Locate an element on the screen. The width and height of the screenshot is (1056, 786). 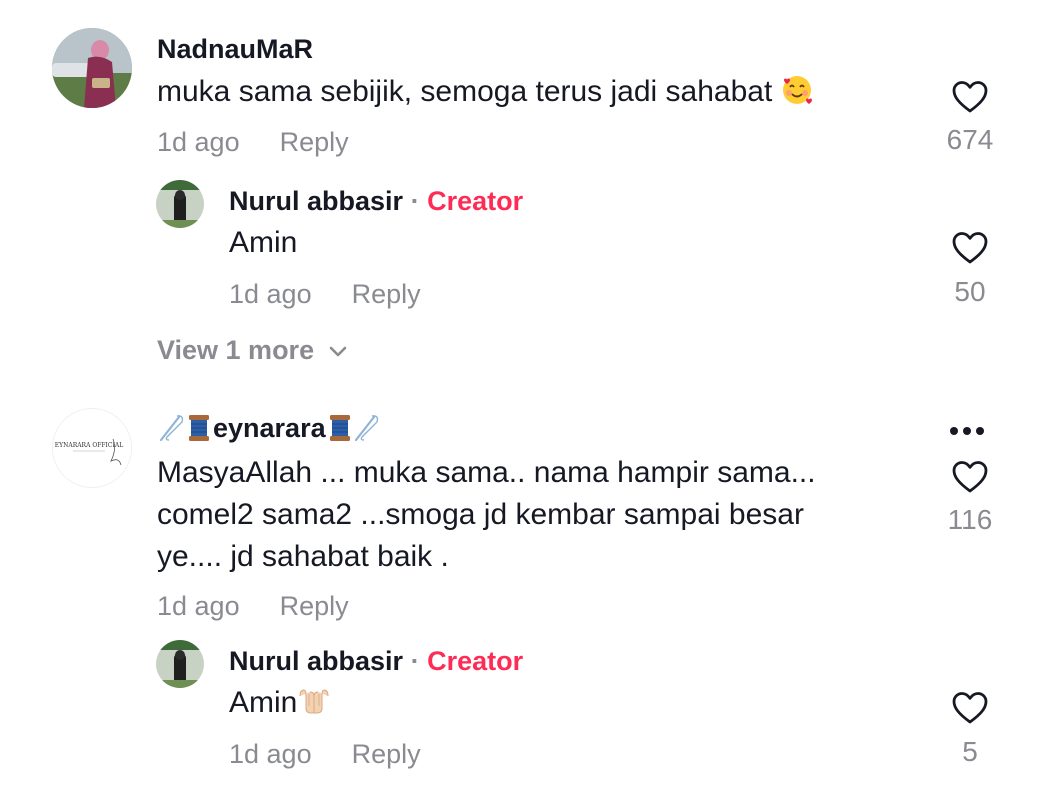
chevron-down-icon is located at coordinates (337, 351).